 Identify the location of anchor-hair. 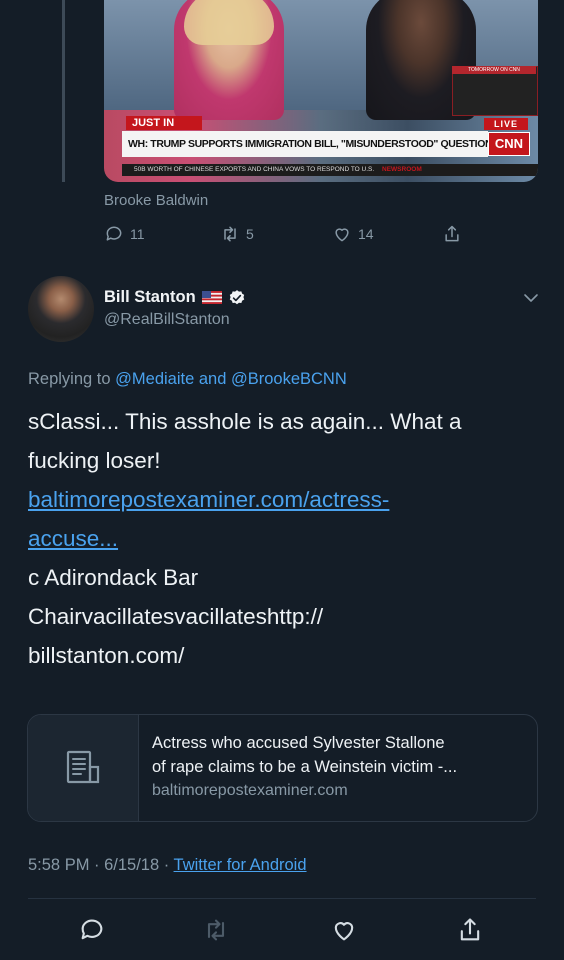
(229, 22).